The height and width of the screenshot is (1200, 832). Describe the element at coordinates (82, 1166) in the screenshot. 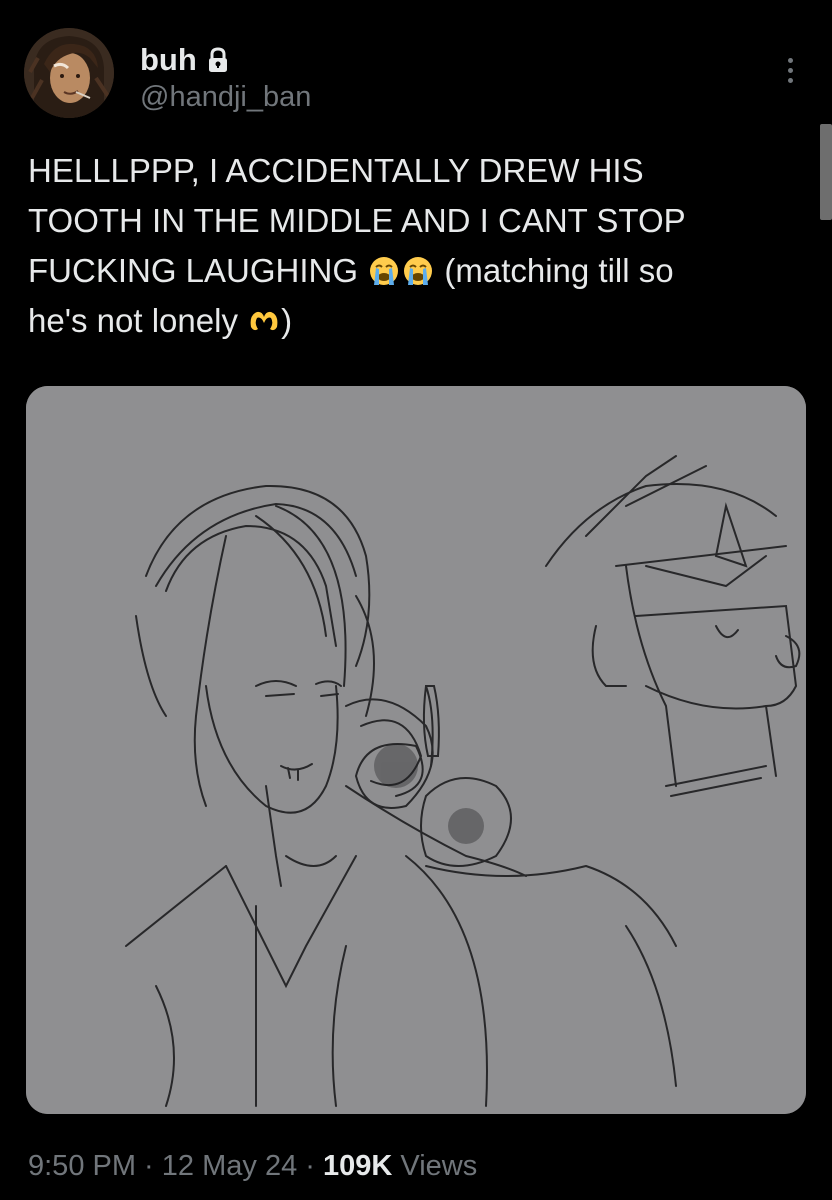

I see `tweet-time: 9:50 PM` at that location.